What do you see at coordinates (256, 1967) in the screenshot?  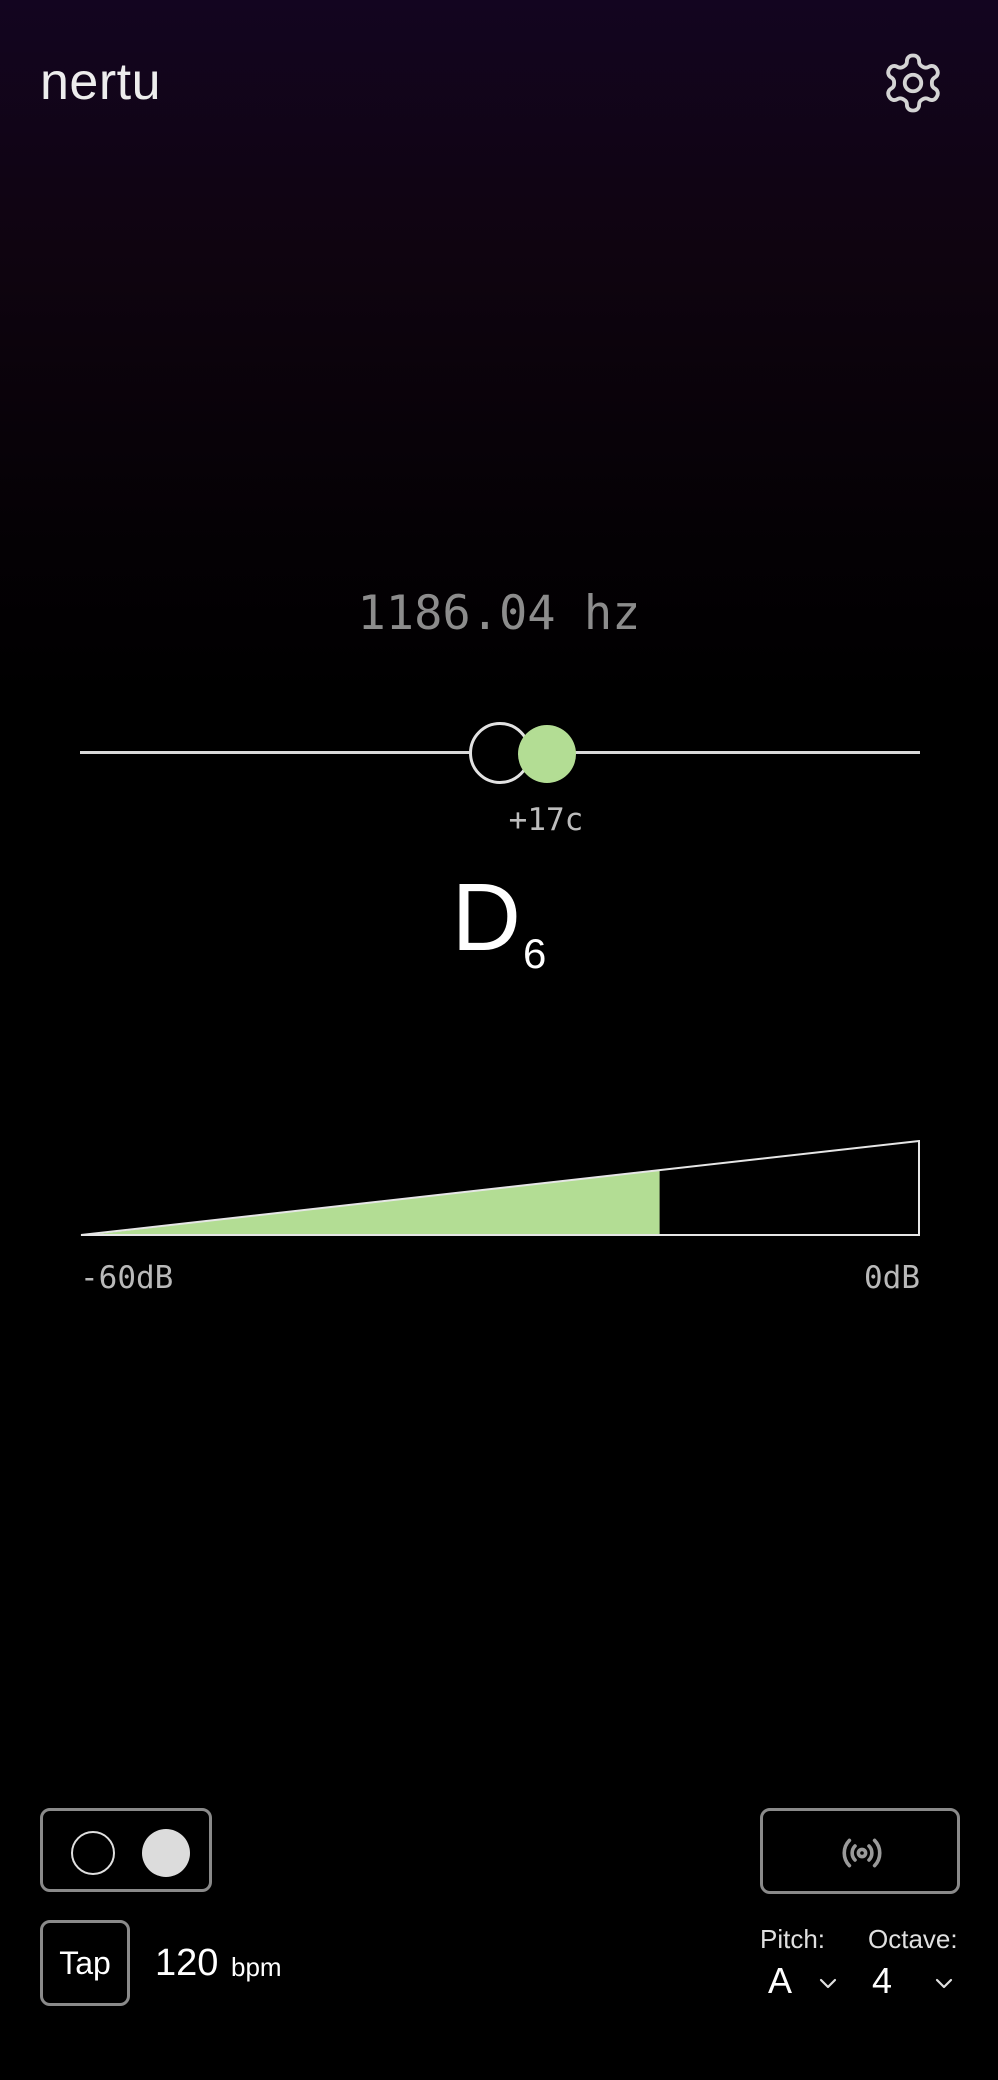 I see `bpm-unit: bpm` at bounding box center [256, 1967].